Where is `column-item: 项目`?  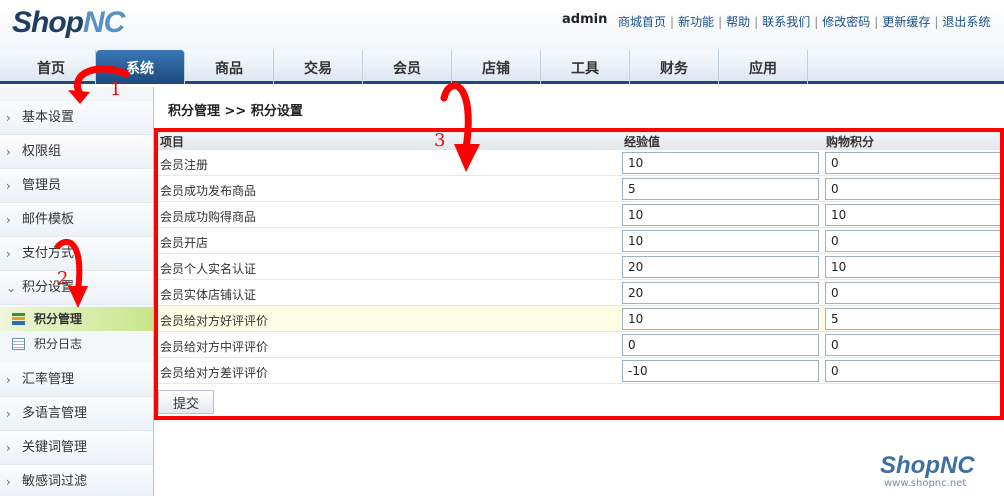
column-item: 项目 is located at coordinates (172, 142).